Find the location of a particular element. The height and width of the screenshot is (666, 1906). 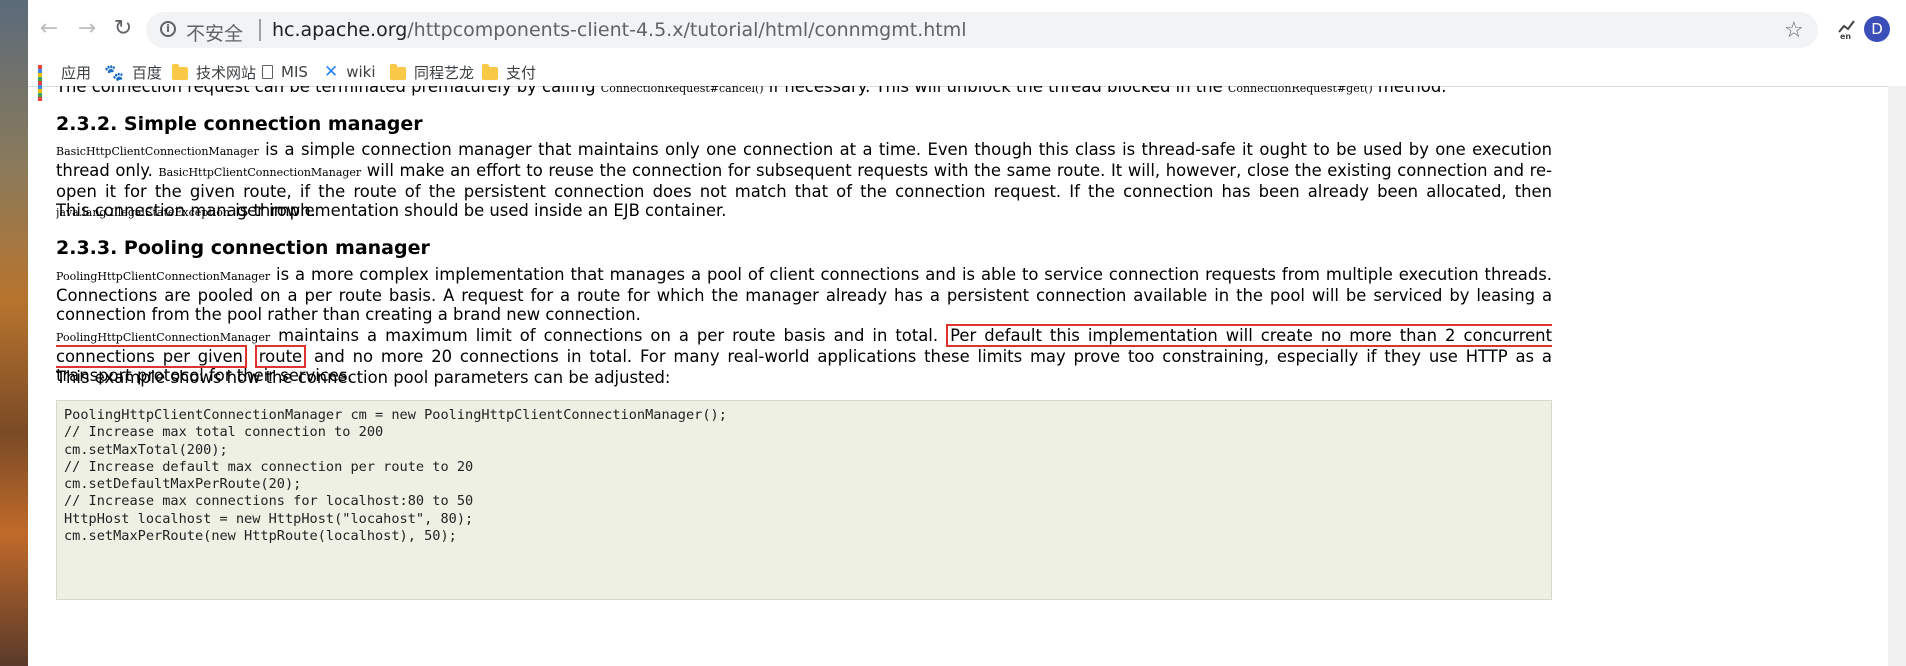

section-heading-pooling: 2.3.3. Pooling connection manager is located at coordinates (243, 248).